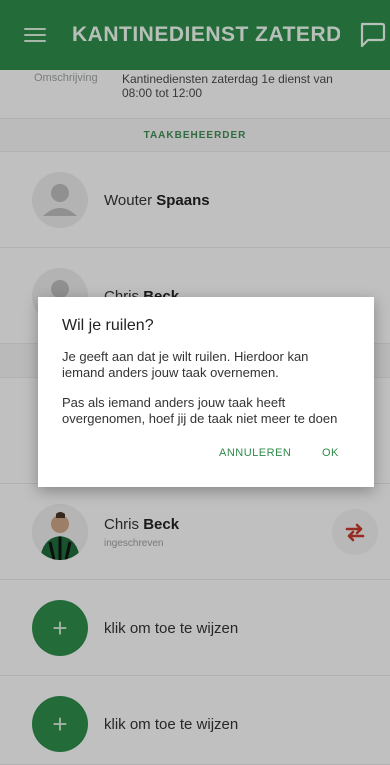 The width and height of the screenshot is (390, 765). Describe the element at coordinates (330, 453) in the screenshot. I see `ok-button: OK` at that location.